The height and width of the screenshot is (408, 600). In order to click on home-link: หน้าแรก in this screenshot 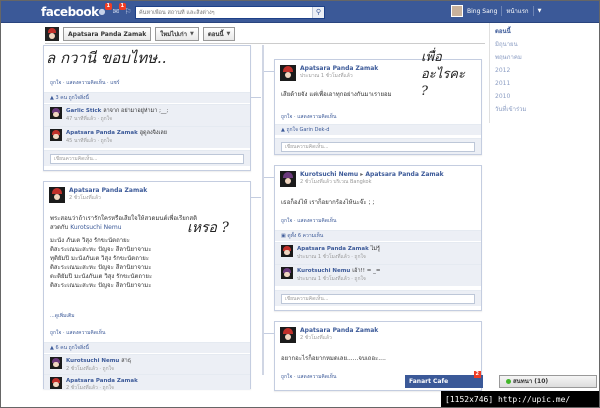, I will do `click(517, 11)`.